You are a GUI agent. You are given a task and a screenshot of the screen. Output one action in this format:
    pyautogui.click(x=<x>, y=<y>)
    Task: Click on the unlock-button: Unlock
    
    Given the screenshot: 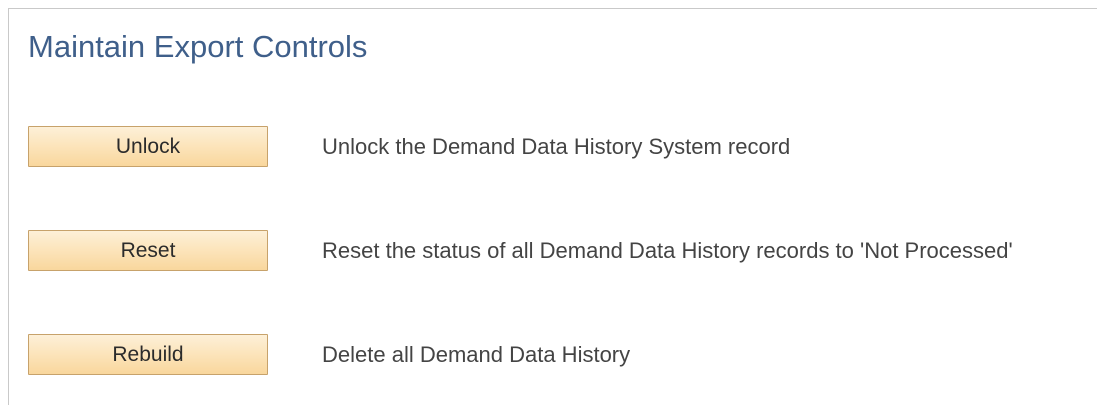 What is the action you would take?
    pyautogui.click(x=148, y=146)
    